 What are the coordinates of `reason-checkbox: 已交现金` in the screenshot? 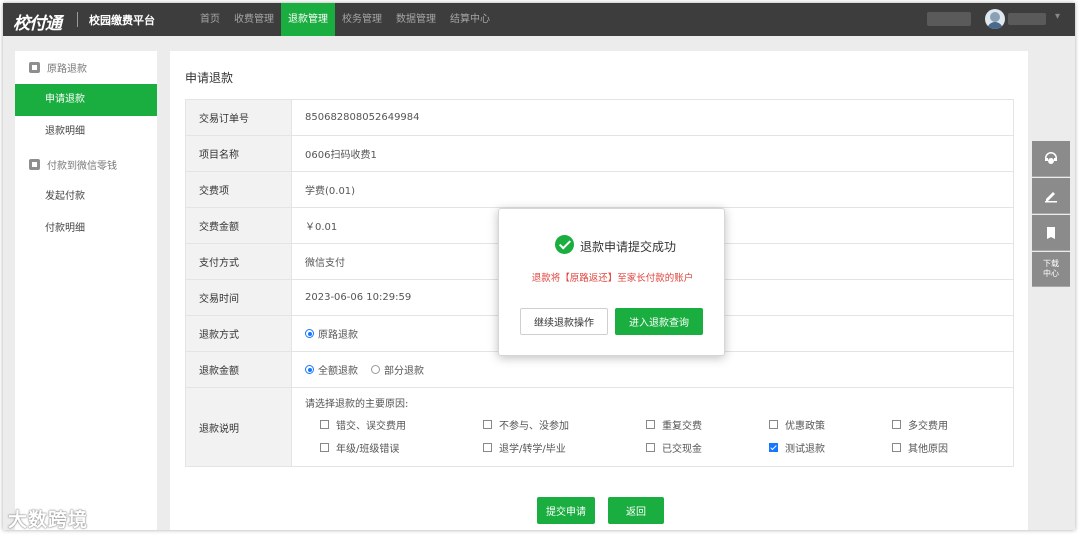 It's located at (707, 447).